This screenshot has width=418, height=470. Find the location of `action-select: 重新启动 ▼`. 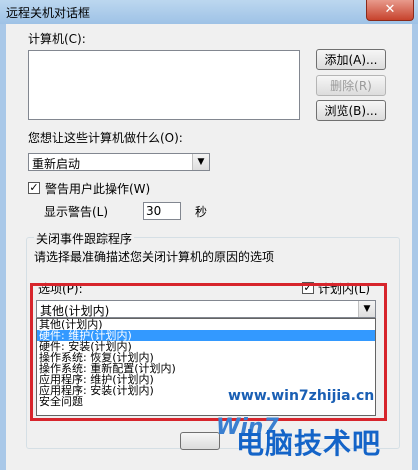

action-select: 重新启动 ▼ is located at coordinates (119, 162).